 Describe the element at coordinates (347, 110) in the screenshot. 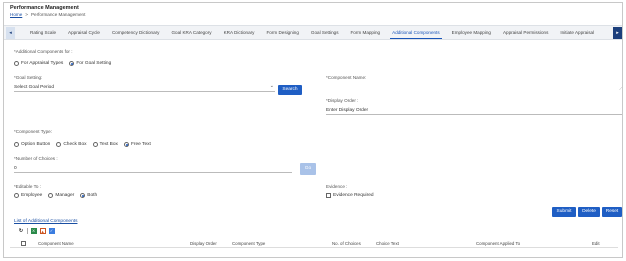

I see `display-order-value: Enter Display Order` at that location.